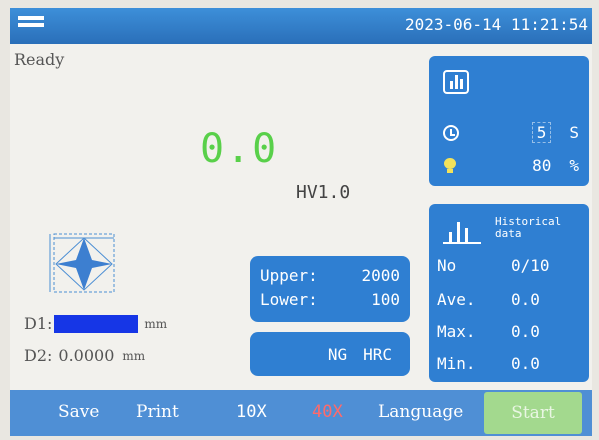  I want to click on history-row: Max. 0.0, so click(511, 331).